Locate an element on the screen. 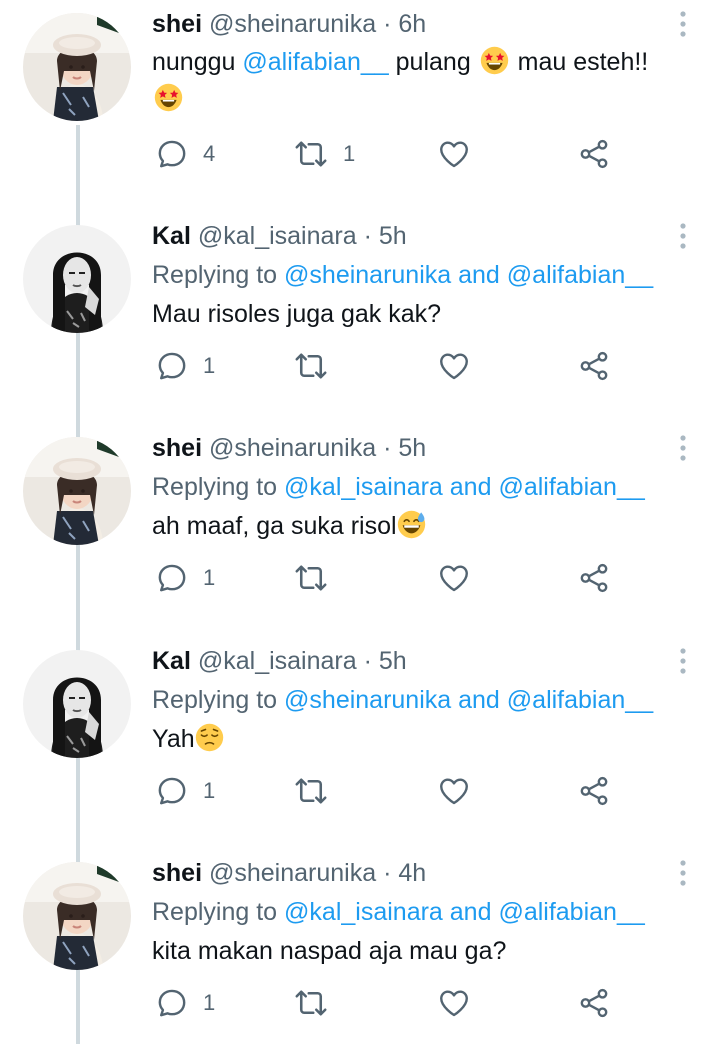 Image resolution: width=720 pixels, height=1061 pixels. tweet-text: nunggu @alifabian__ pulang mau esteh!! is located at coordinates (411, 81).